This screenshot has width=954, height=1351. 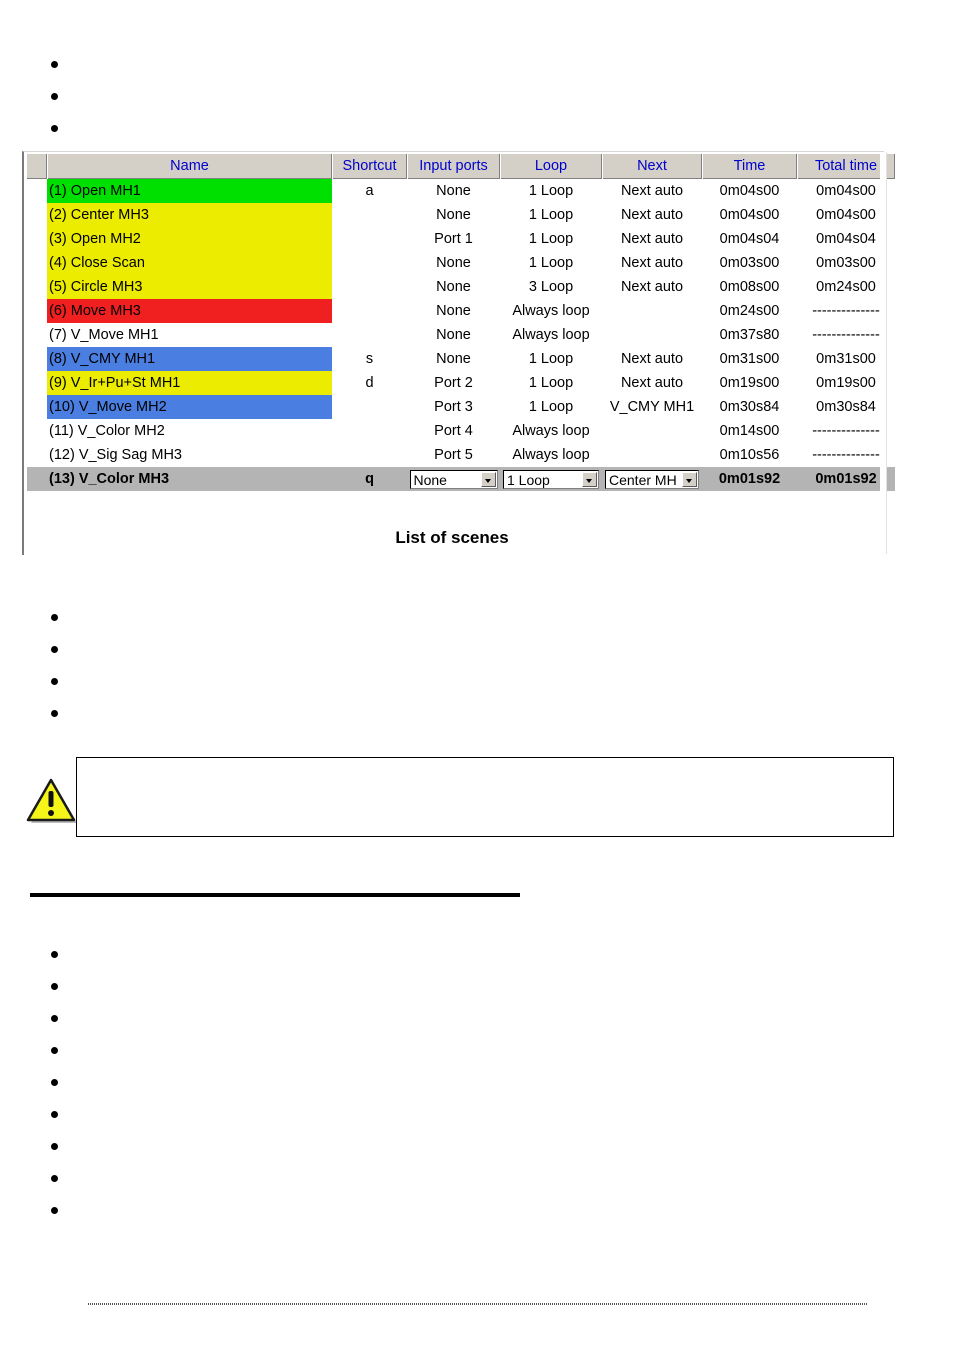 I want to click on column-header-shortcut: Shortcut, so click(x=370, y=166).